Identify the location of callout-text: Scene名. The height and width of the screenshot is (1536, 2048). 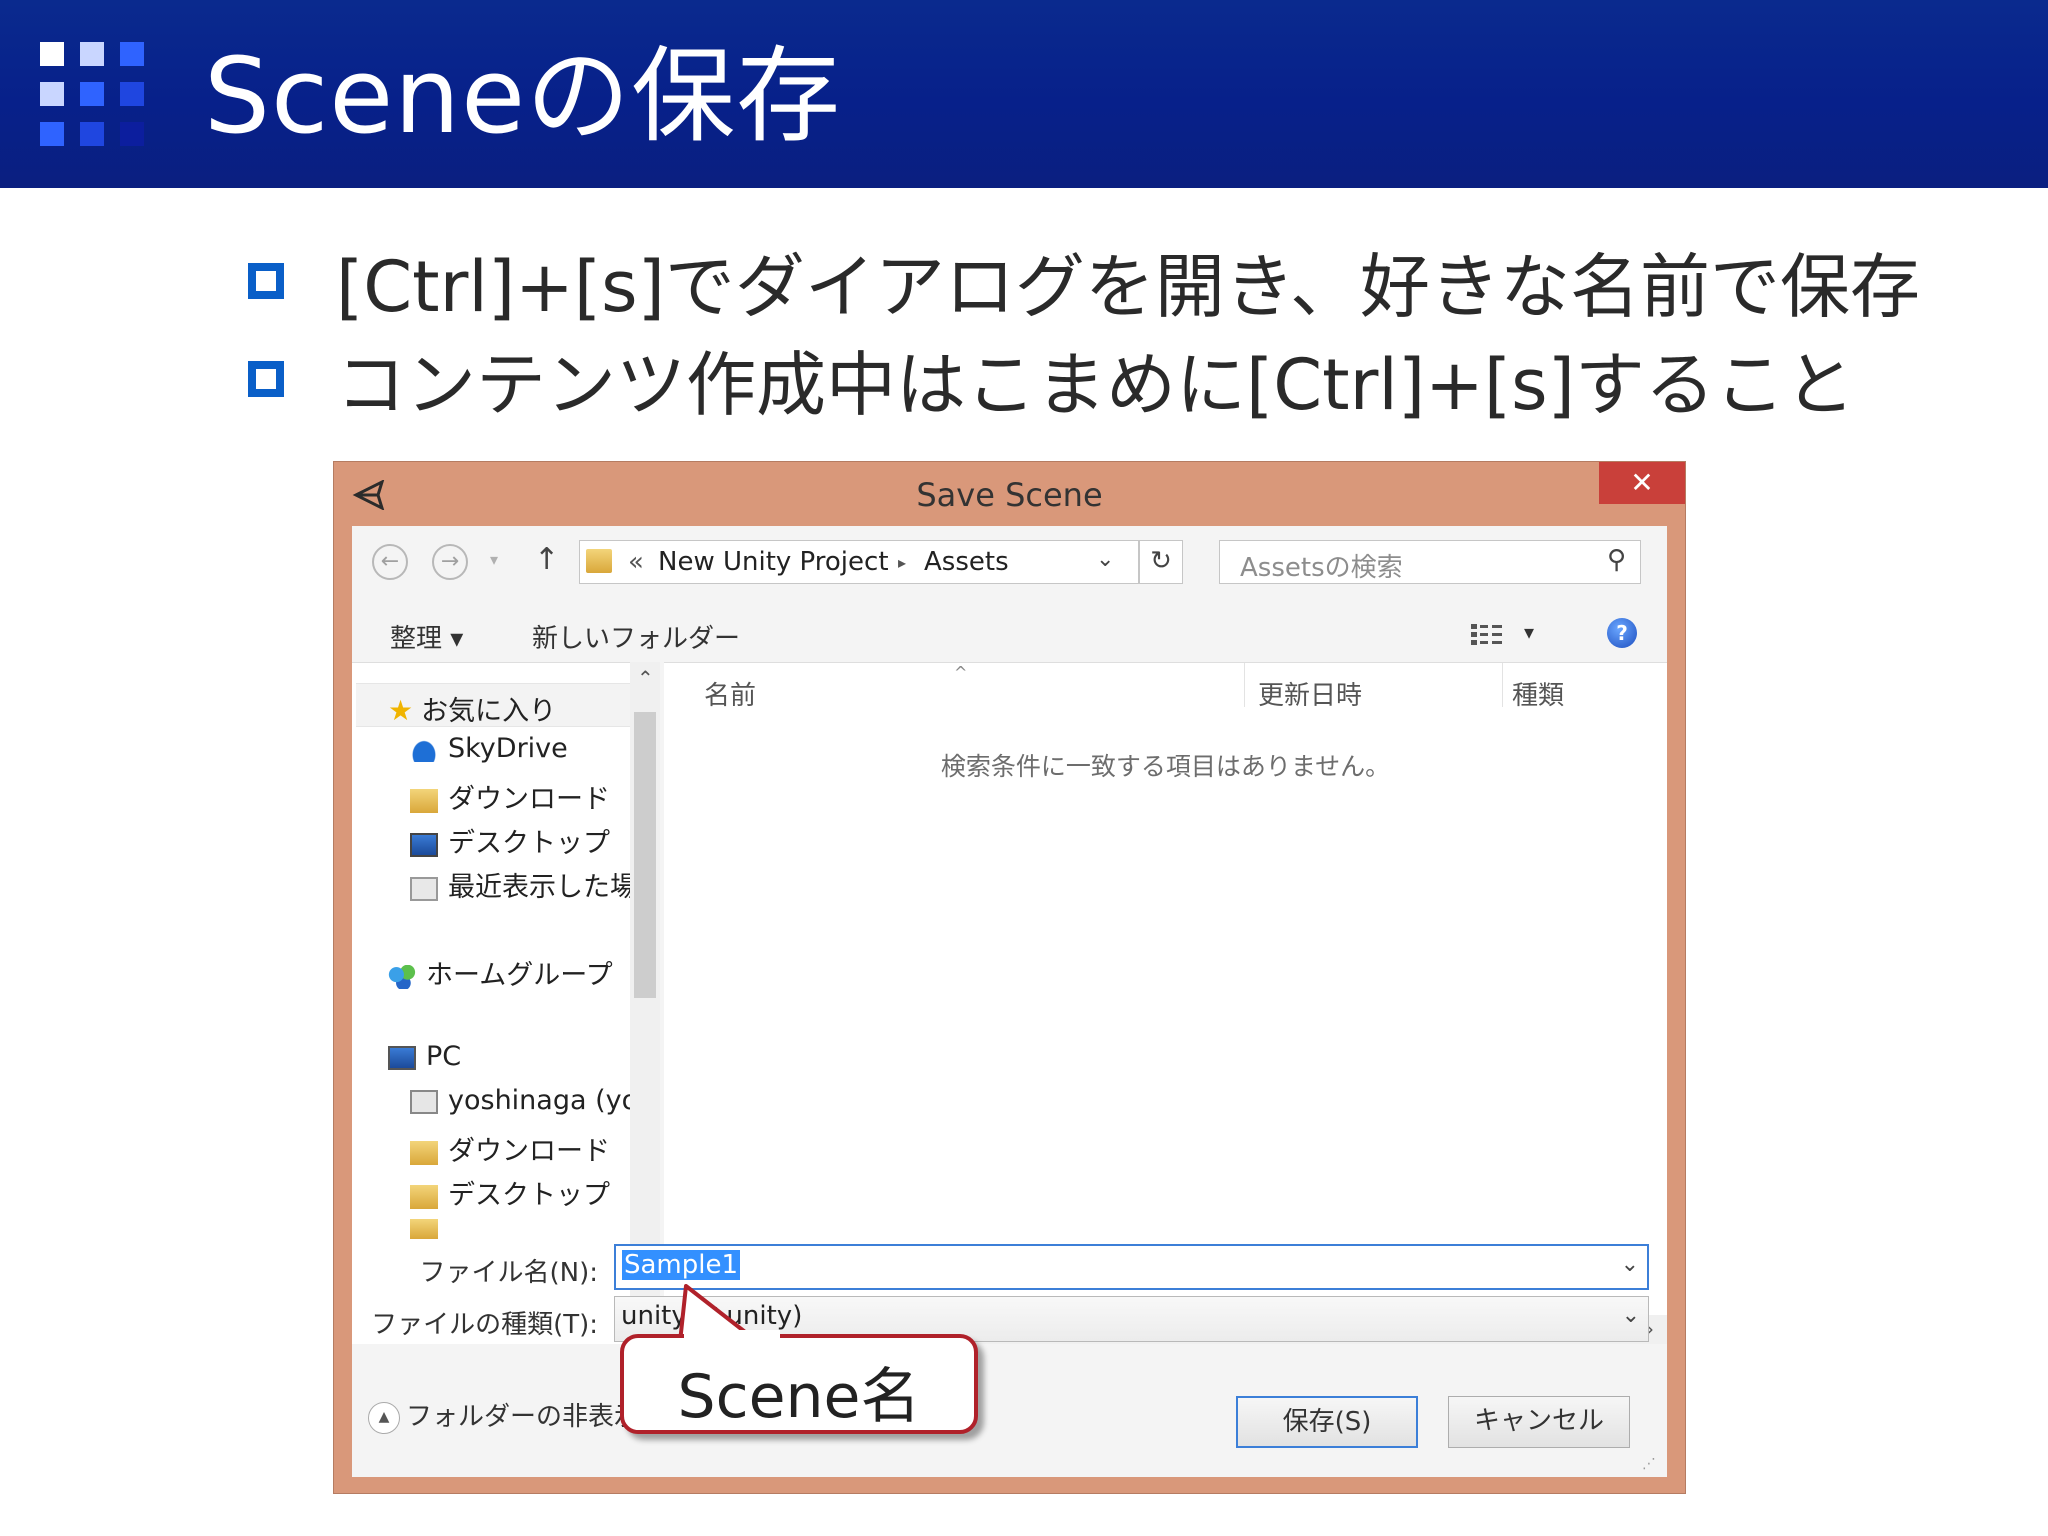
(799, 1397).